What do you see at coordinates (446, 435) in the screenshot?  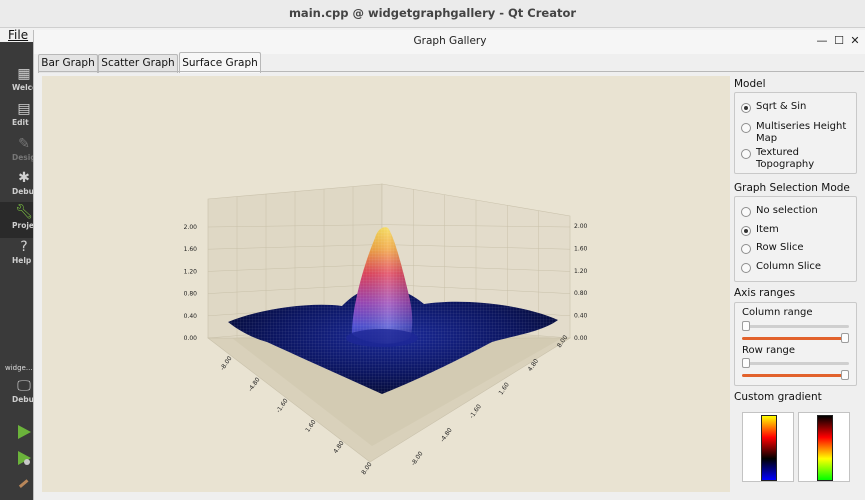 I see `z-tick: -4.80` at bounding box center [446, 435].